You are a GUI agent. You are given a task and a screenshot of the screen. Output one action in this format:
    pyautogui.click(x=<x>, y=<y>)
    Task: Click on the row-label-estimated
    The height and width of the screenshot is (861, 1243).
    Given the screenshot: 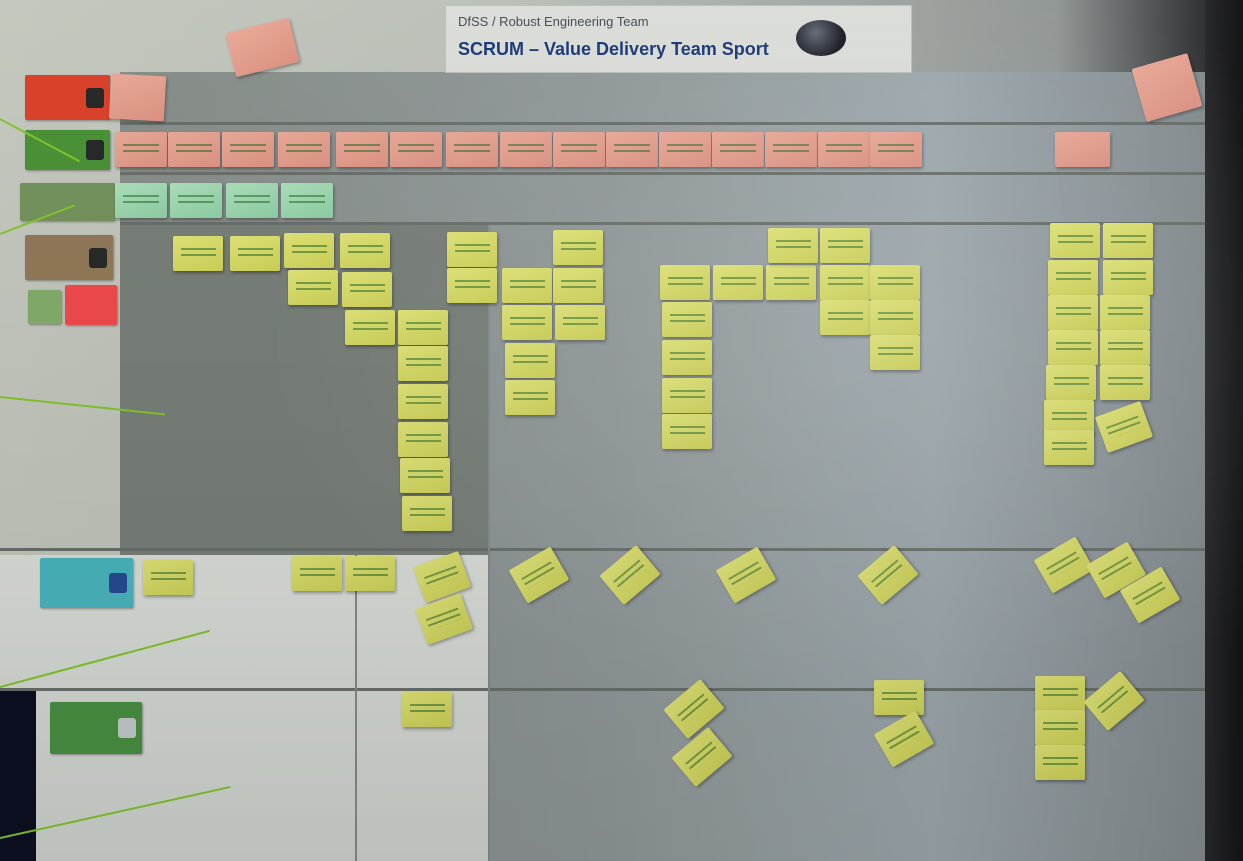 What is the action you would take?
    pyautogui.click(x=67, y=202)
    